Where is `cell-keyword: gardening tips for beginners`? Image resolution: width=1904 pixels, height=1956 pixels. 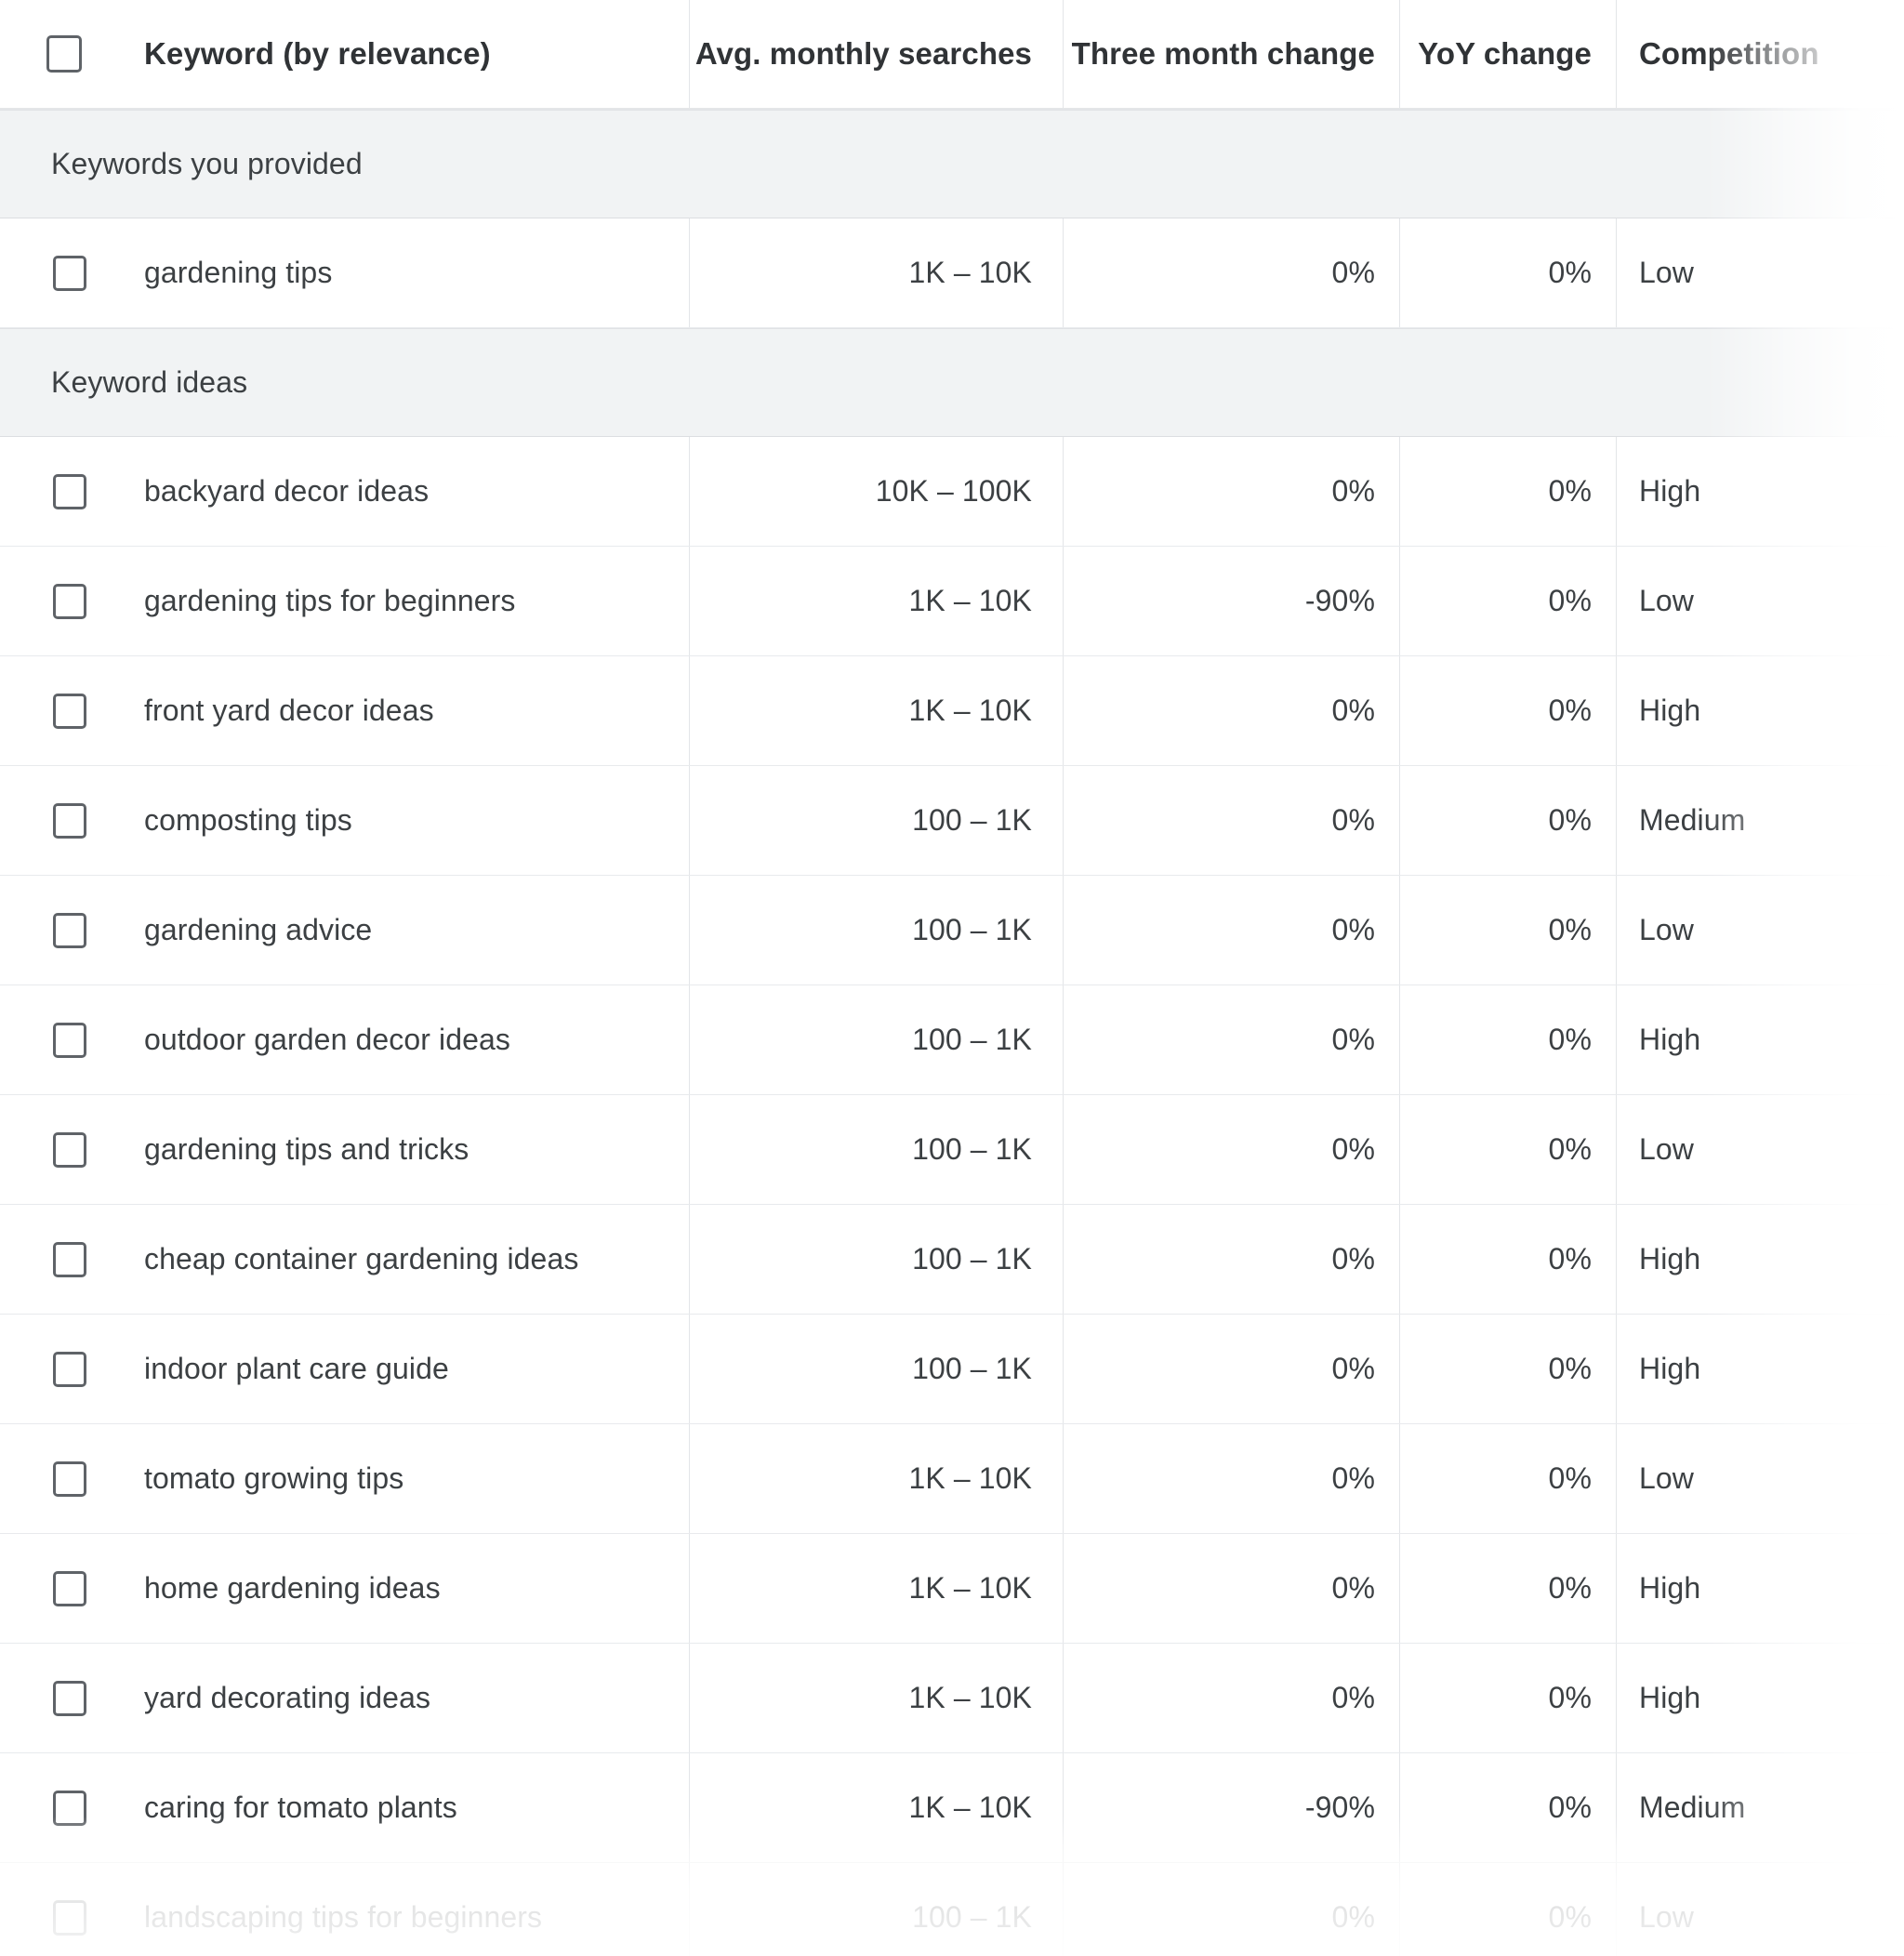
cell-keyword: gardening tips for beginners is located at coordinates (330, 600).